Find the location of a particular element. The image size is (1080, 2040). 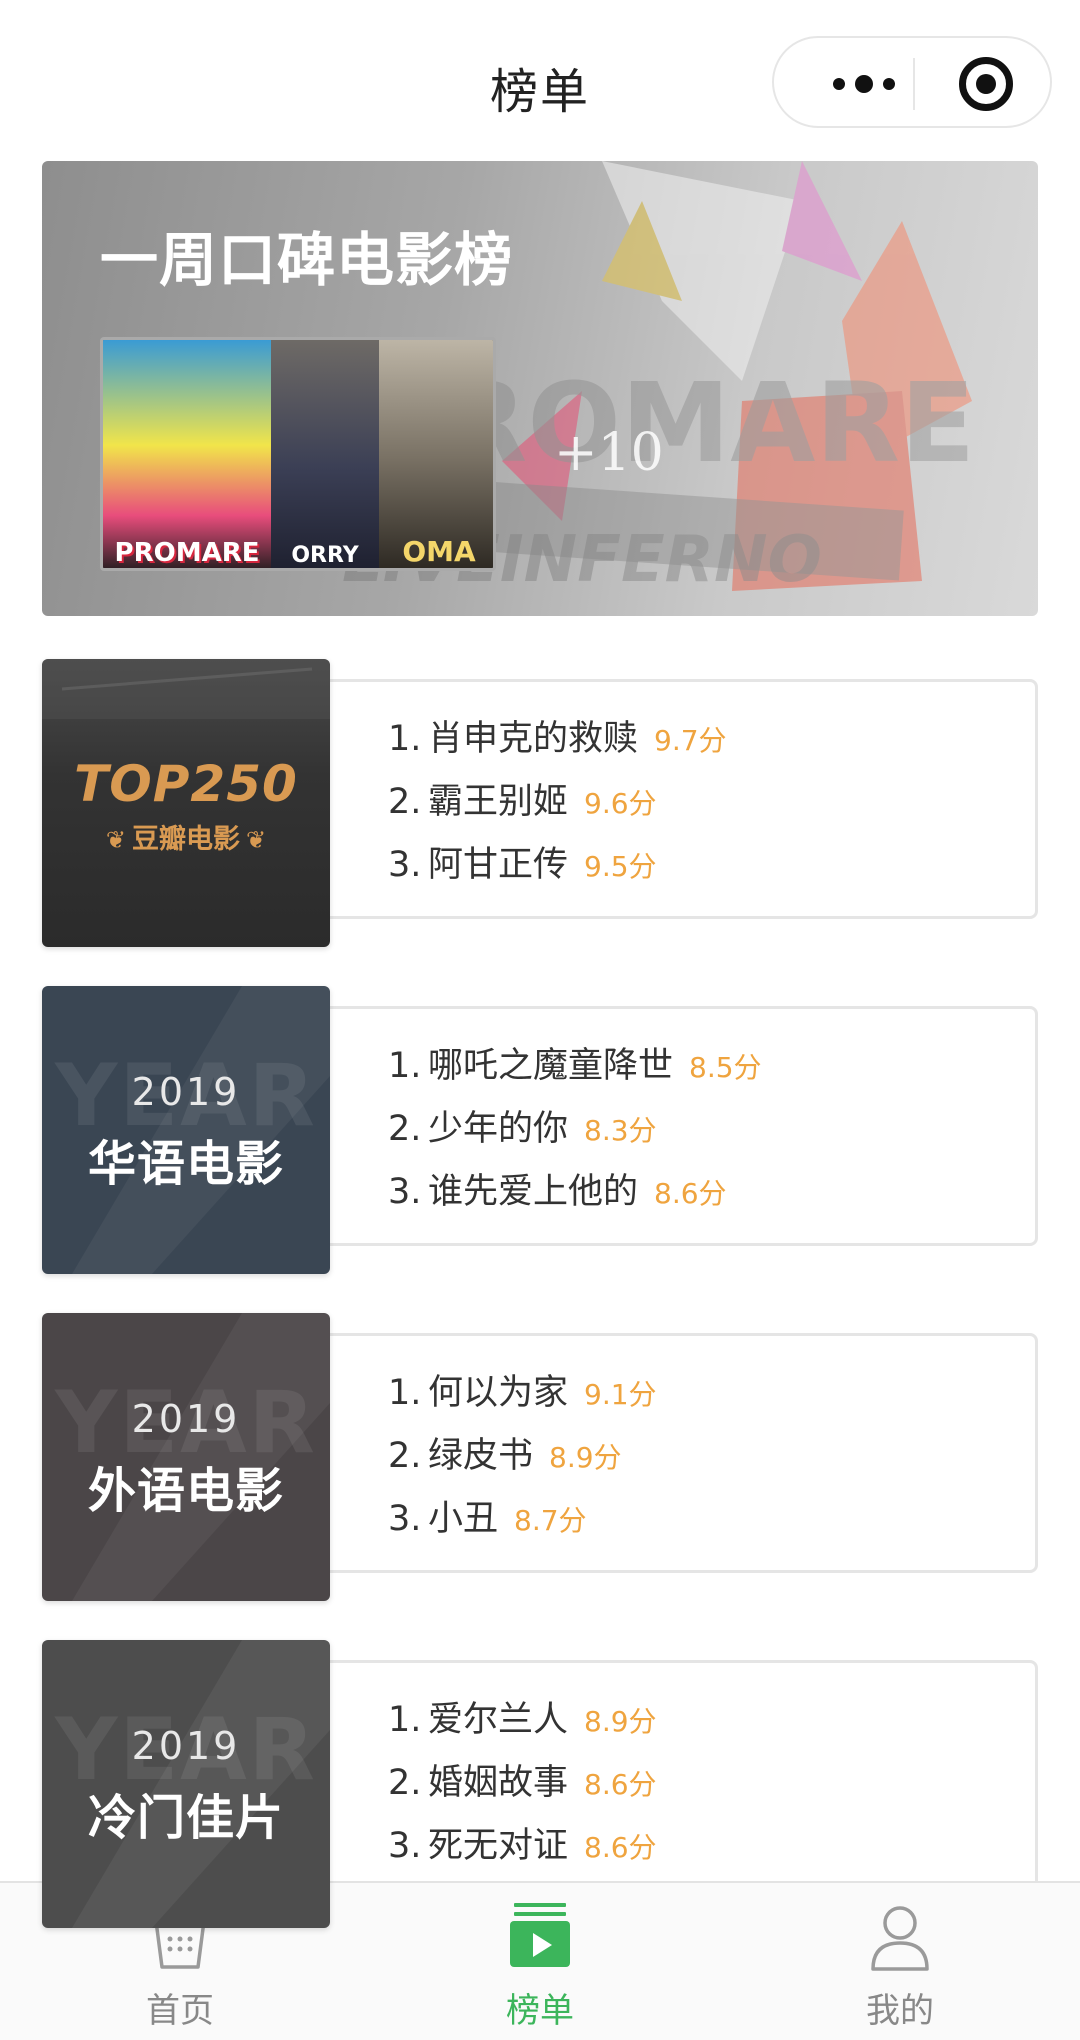

movie-score: 9.5分 is located at coordinates (620, 866).